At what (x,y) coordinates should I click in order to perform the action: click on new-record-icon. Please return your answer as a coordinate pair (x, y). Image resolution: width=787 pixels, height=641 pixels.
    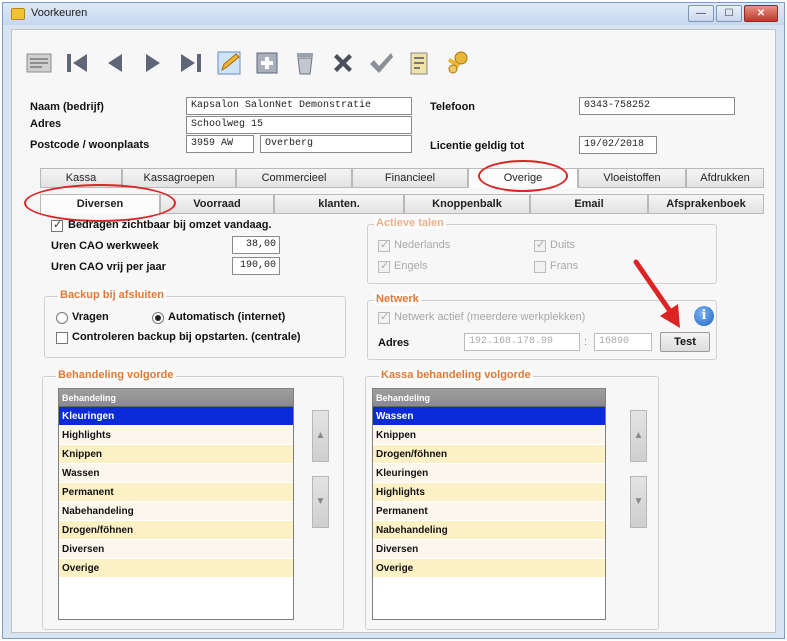
    Looking at the image, I should click on (267, 63).